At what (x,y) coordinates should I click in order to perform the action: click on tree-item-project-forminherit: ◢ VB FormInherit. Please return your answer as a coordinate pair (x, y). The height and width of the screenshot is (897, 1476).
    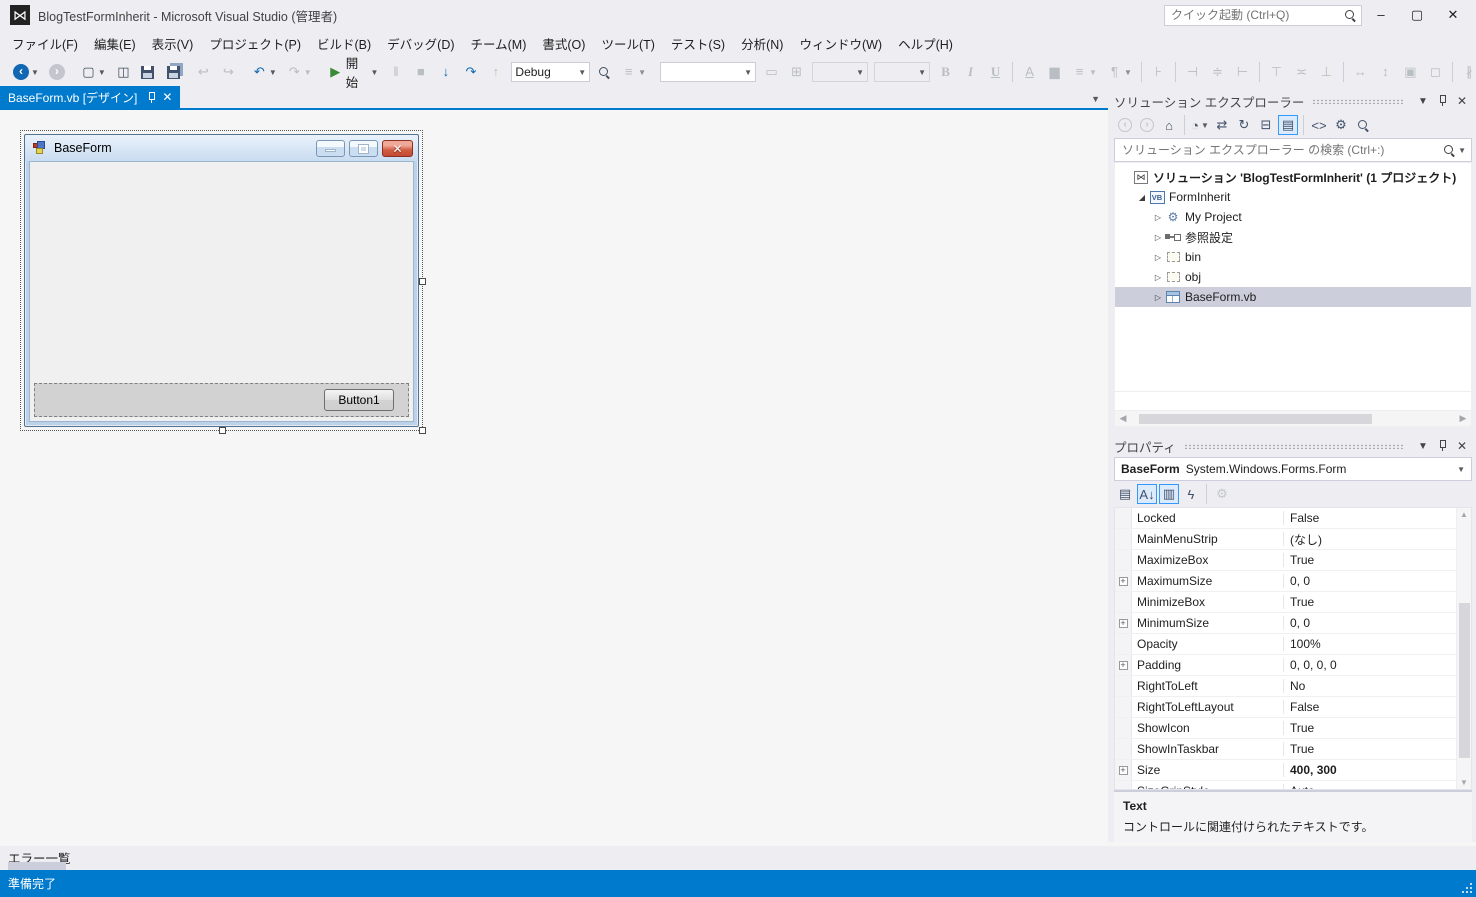
    Looking at the image, I should click on (1293, 197).